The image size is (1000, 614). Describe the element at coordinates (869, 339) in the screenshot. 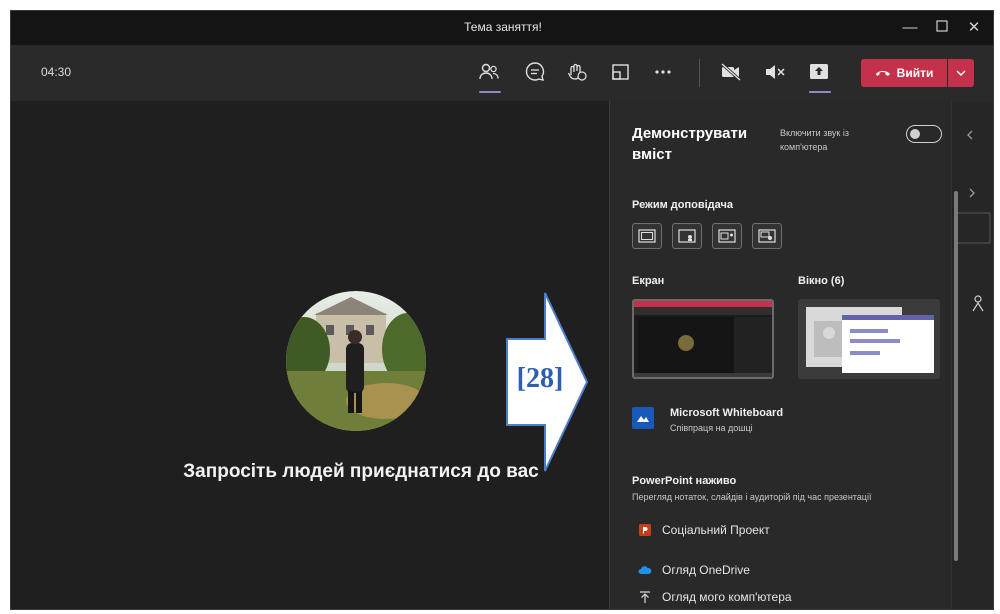

I see `window-share-thumbnail` at that location.